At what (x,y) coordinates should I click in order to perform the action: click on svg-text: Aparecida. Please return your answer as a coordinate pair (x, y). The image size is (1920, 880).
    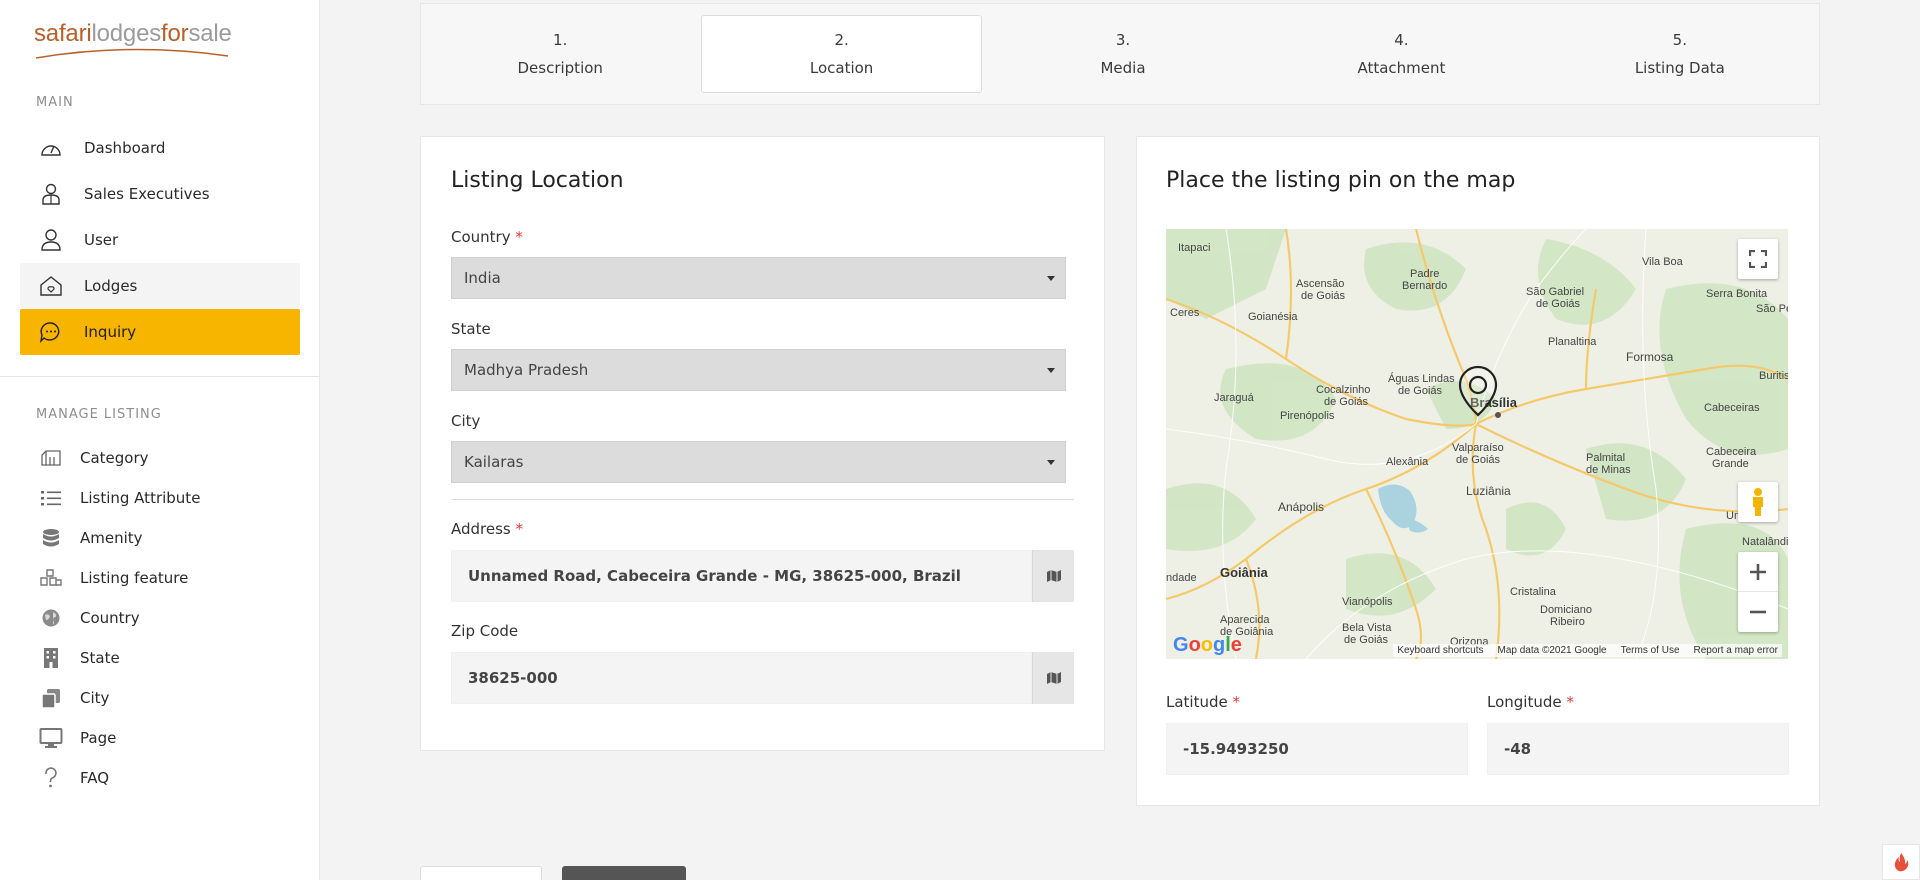
    Looking at the image, I should click on (1245, 620).